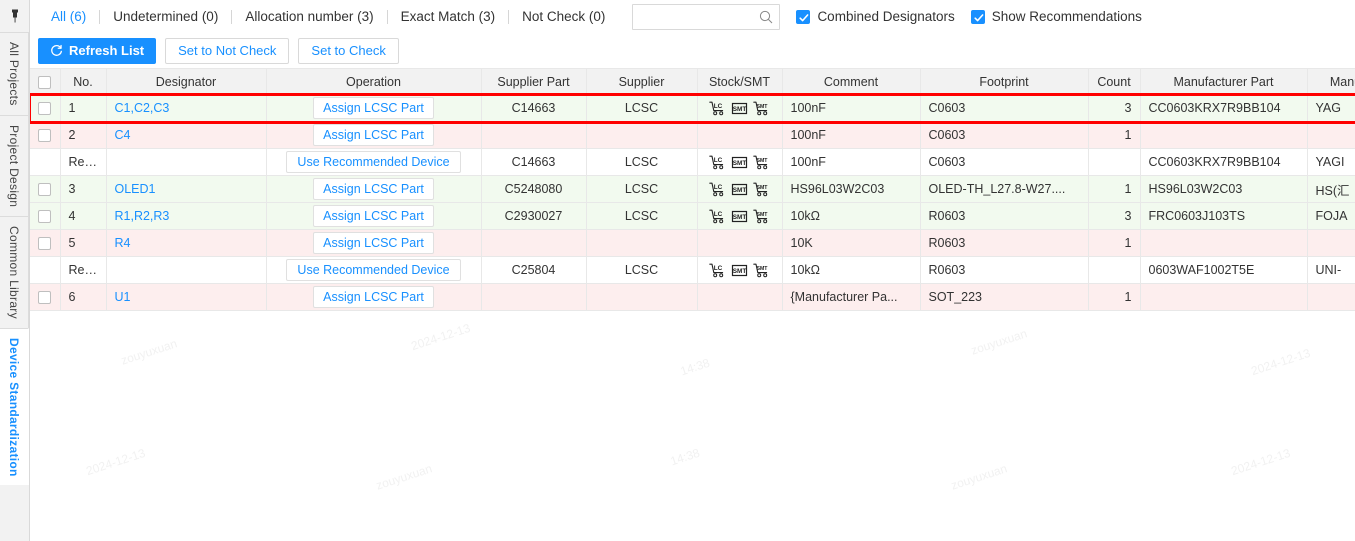 This screenshot has width=1355, height=541. What do you see at coordinates (448, 17) in the screenshot?
I see `filter-tab-exact-match-3: Exact Match (3)` at bounding box center [448, 17].